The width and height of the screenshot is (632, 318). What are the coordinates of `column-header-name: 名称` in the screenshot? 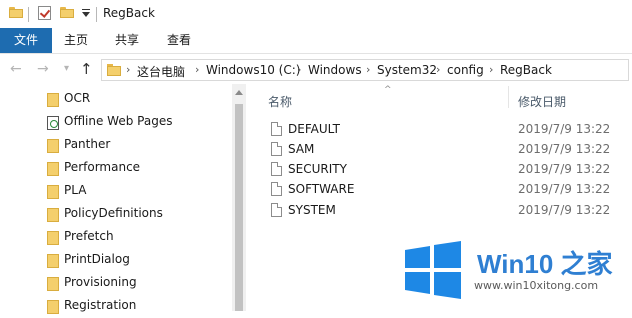 It's located at (280, 101).